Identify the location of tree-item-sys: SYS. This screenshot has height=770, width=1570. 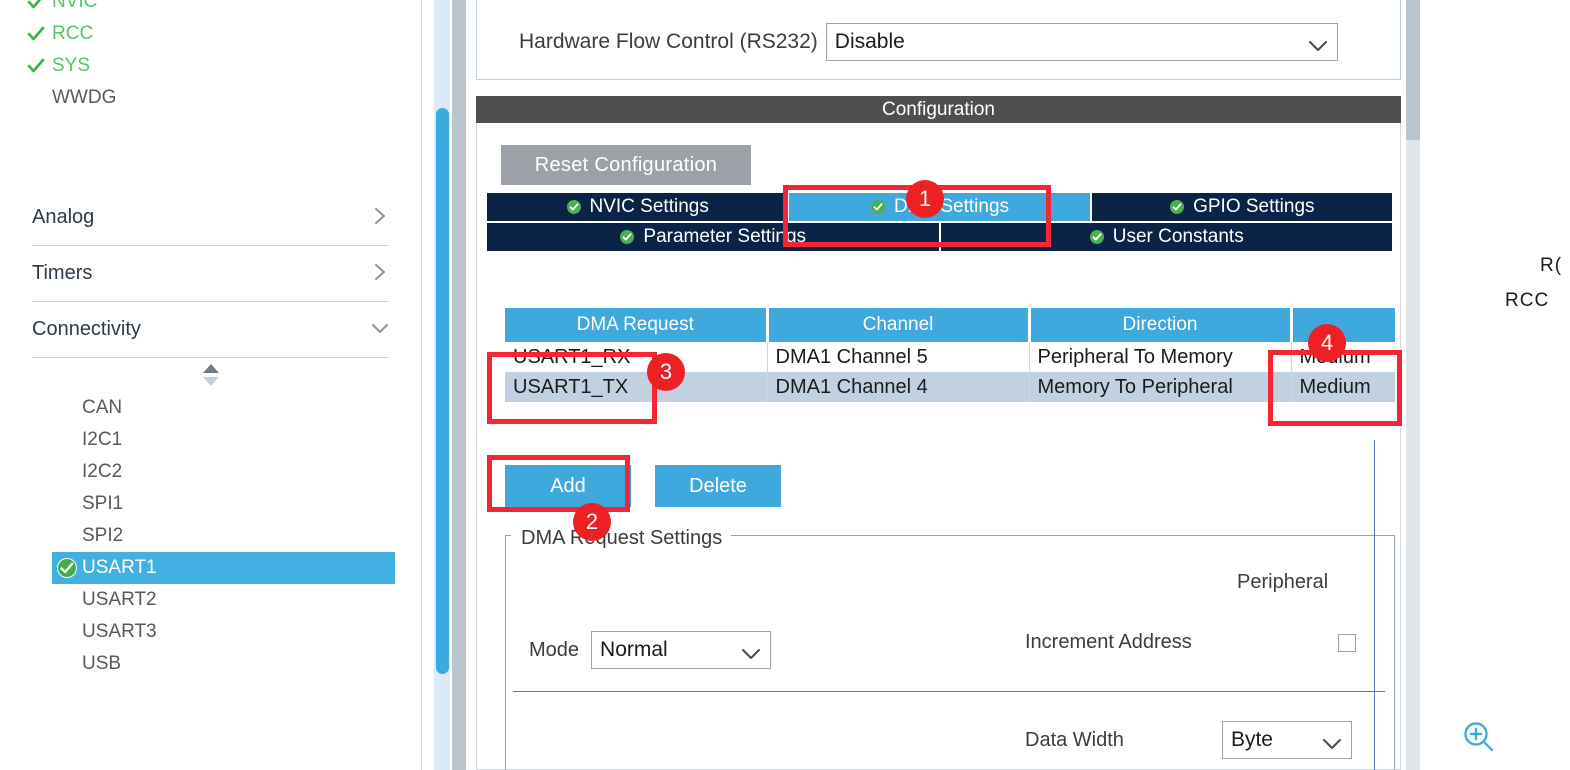
(210, 66).